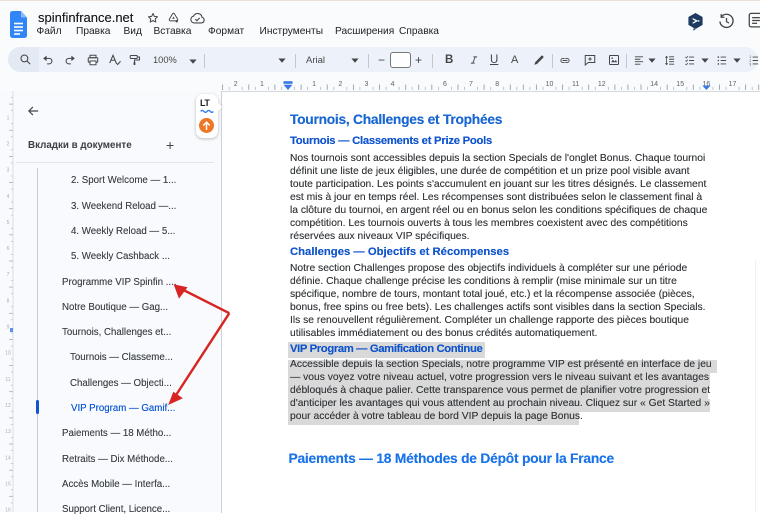 The image size is (760, 515). Describe the element at coordinates (8, 432) in the screenshot. I see `svg-text: 13` at that location.